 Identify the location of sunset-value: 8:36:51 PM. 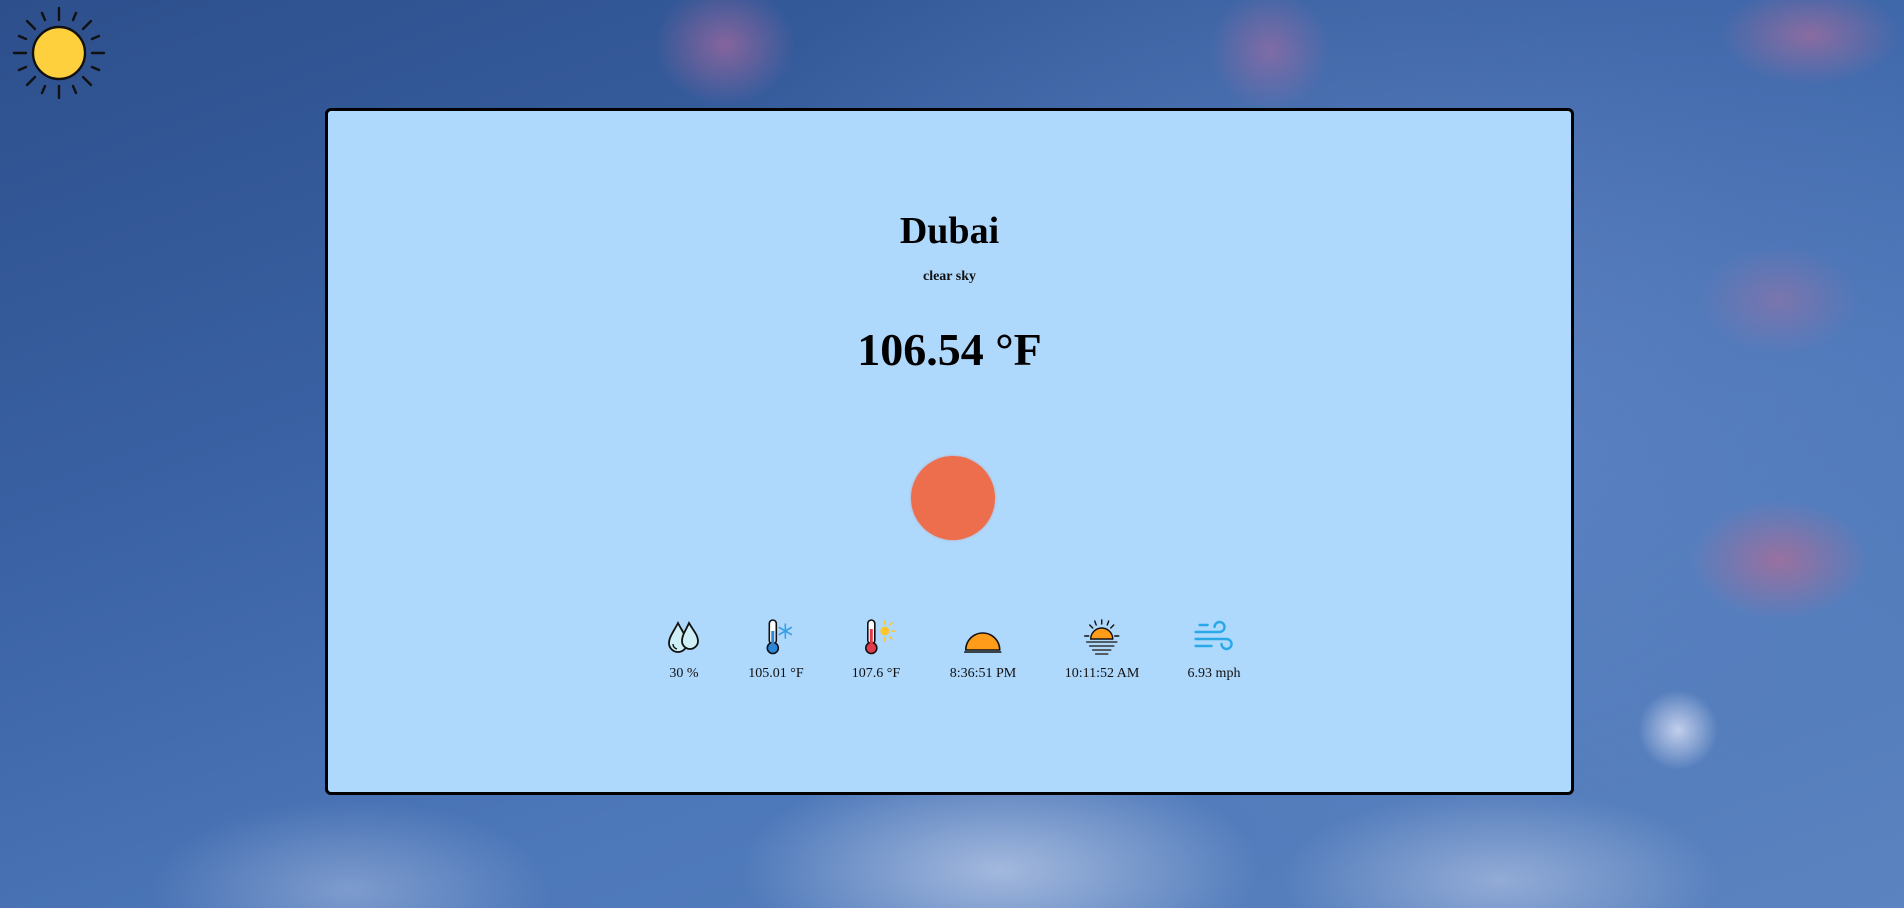
(983, 673).